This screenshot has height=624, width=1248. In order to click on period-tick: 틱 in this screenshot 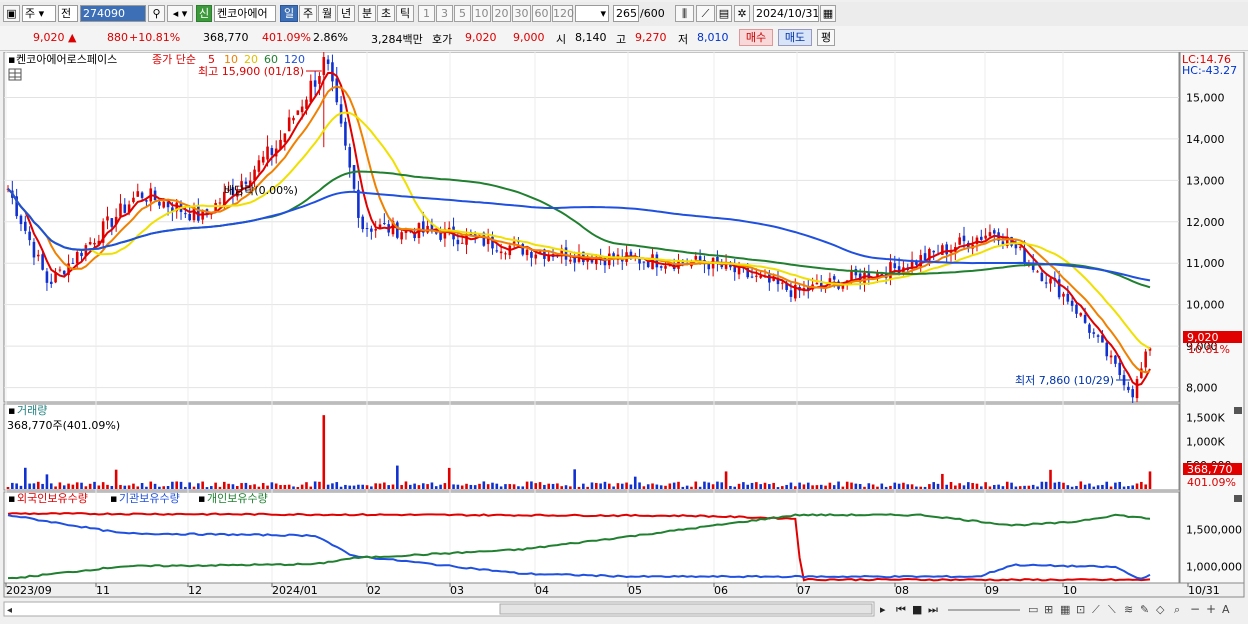, I will do `click(405, 13)`.